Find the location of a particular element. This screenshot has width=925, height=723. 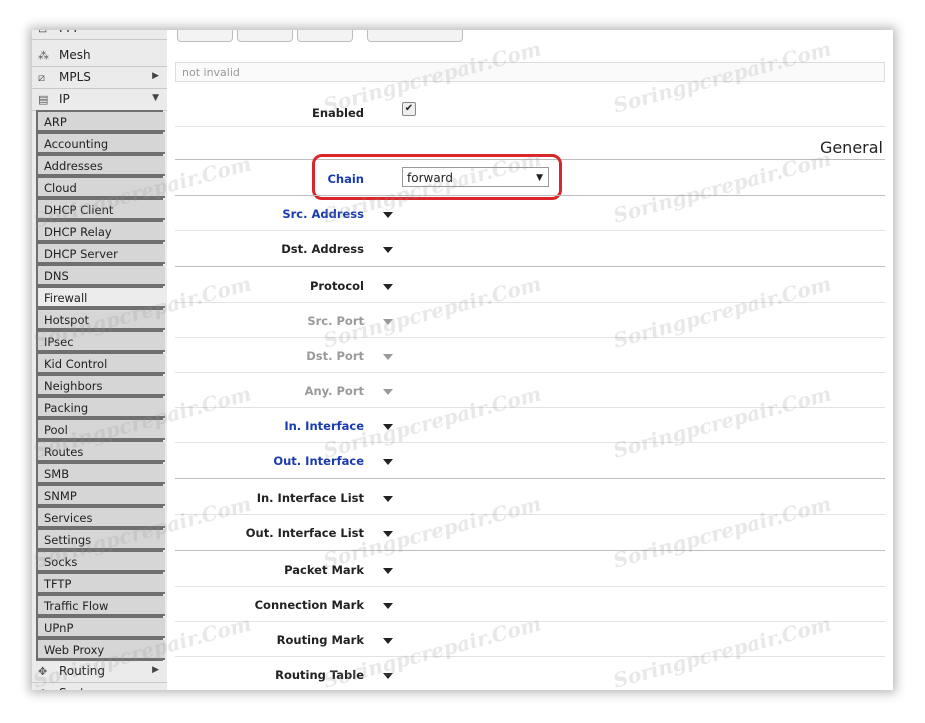

sidebar-item-smb: SMB is located at coordinates (101, 474).